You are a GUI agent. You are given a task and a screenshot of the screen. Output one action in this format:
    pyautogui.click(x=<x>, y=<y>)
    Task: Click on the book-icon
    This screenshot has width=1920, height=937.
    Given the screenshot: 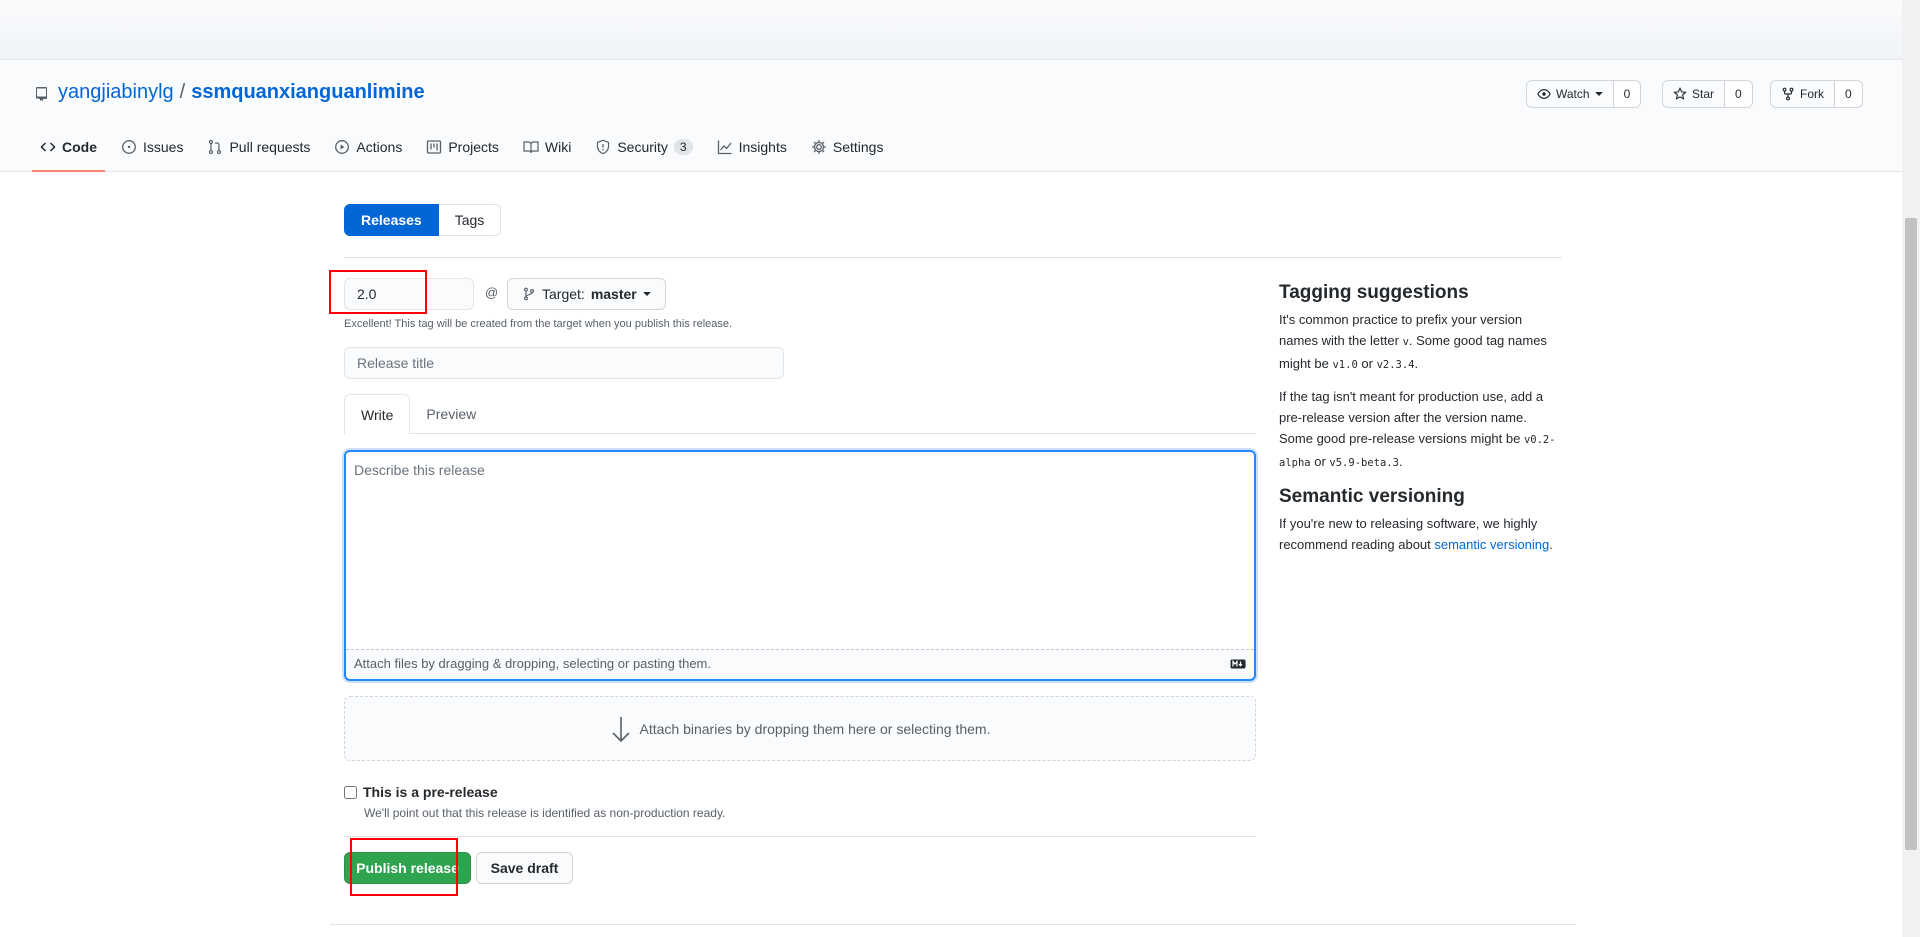 What is the action you would take?
    pyautogui.click(x=531, y=147)
    